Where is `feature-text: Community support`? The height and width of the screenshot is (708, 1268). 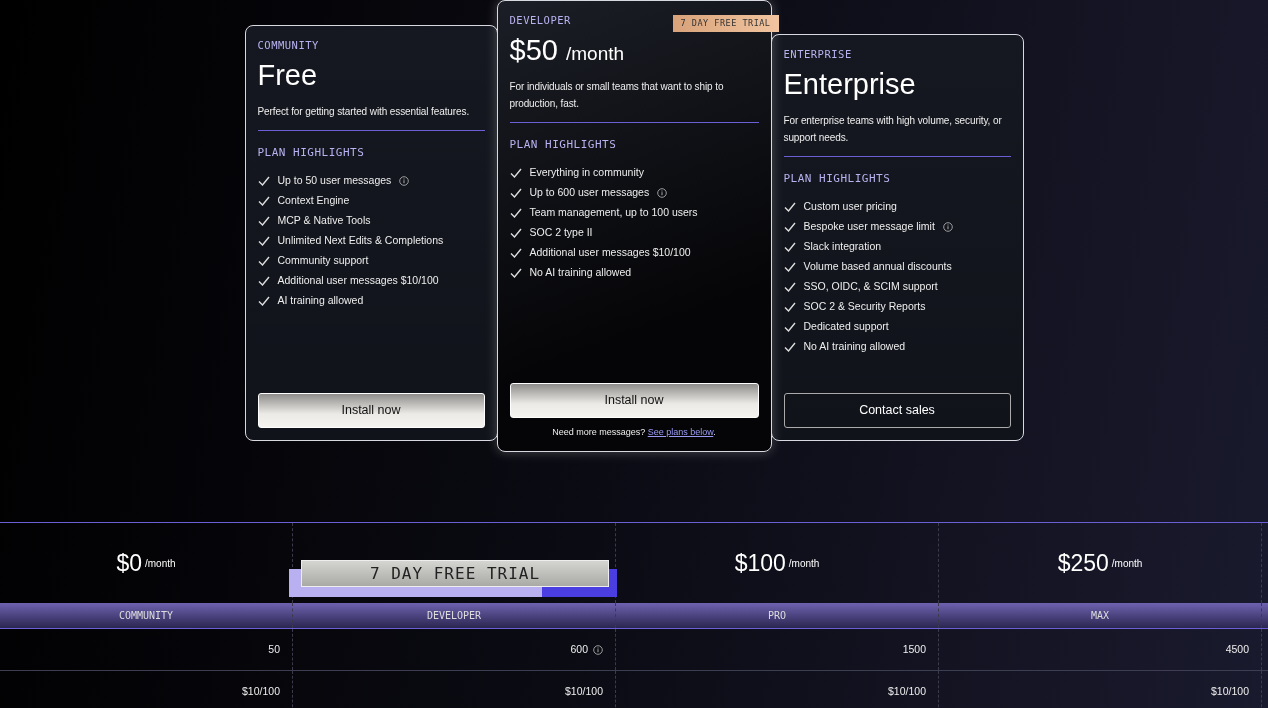
feature-text: Community support is located at coordinates (323, 261).